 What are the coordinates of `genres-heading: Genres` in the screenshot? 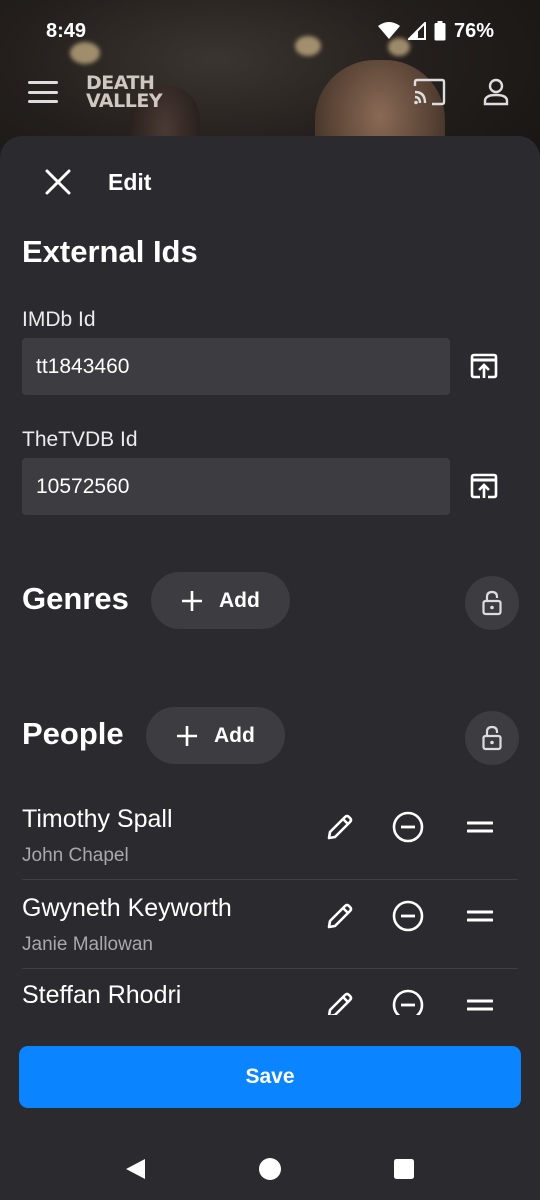 It's located at (75, 598).